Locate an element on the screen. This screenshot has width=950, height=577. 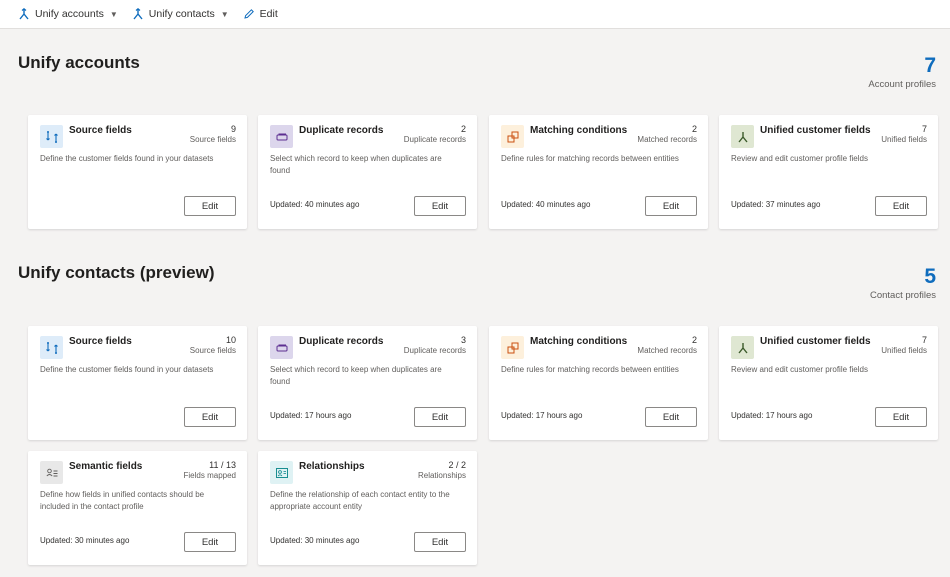
profile-count-label: Account profiles is located at coordinates (902, 84).